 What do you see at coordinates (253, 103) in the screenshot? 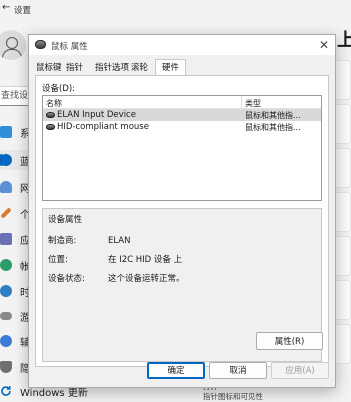
I see `column-type-header: 类型` at bounding box center [253, 103].